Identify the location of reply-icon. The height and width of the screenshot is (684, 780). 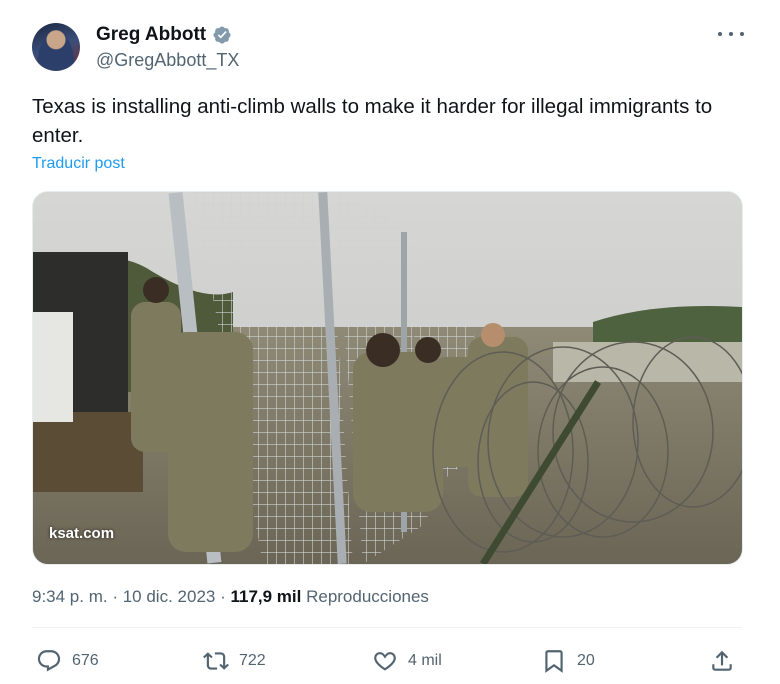
(49, 661).